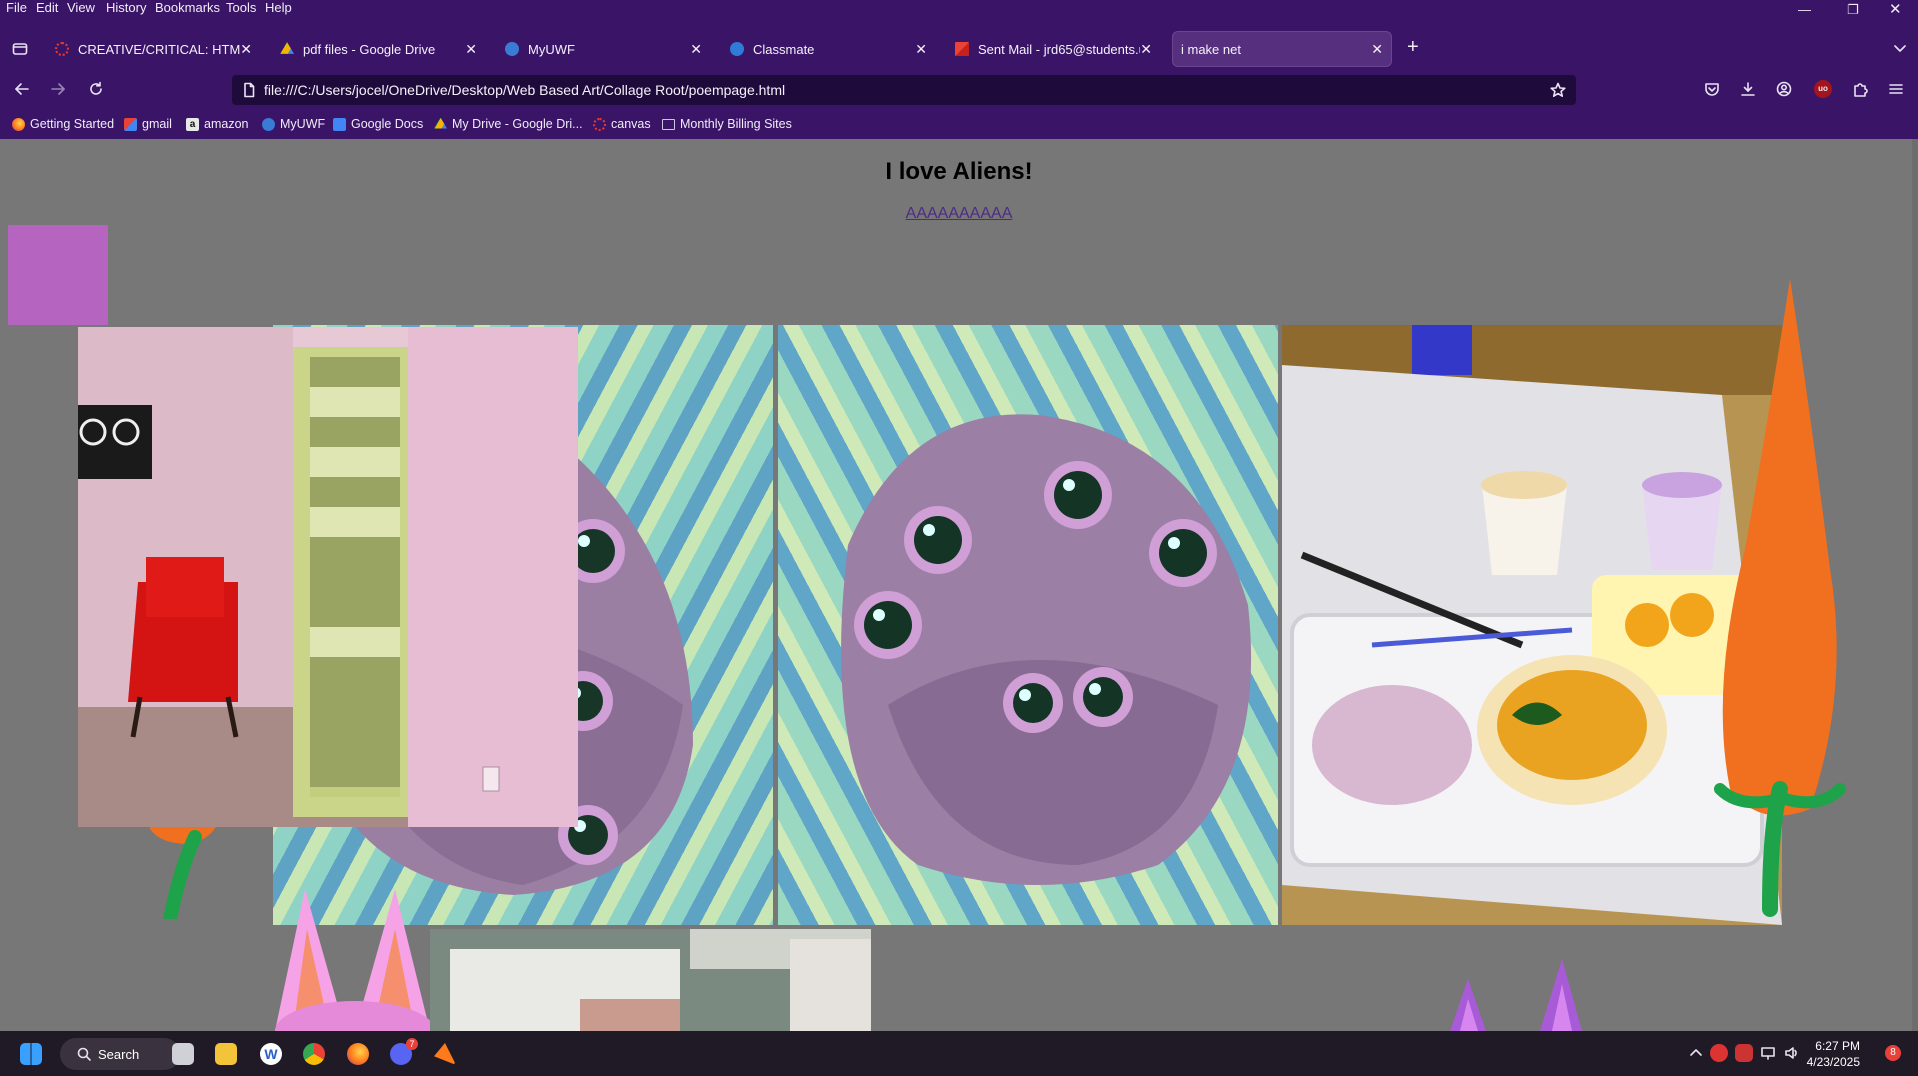  Describe the element at coordinates (126, 7) in the screenshot. I see `menu-history: History` at that location.